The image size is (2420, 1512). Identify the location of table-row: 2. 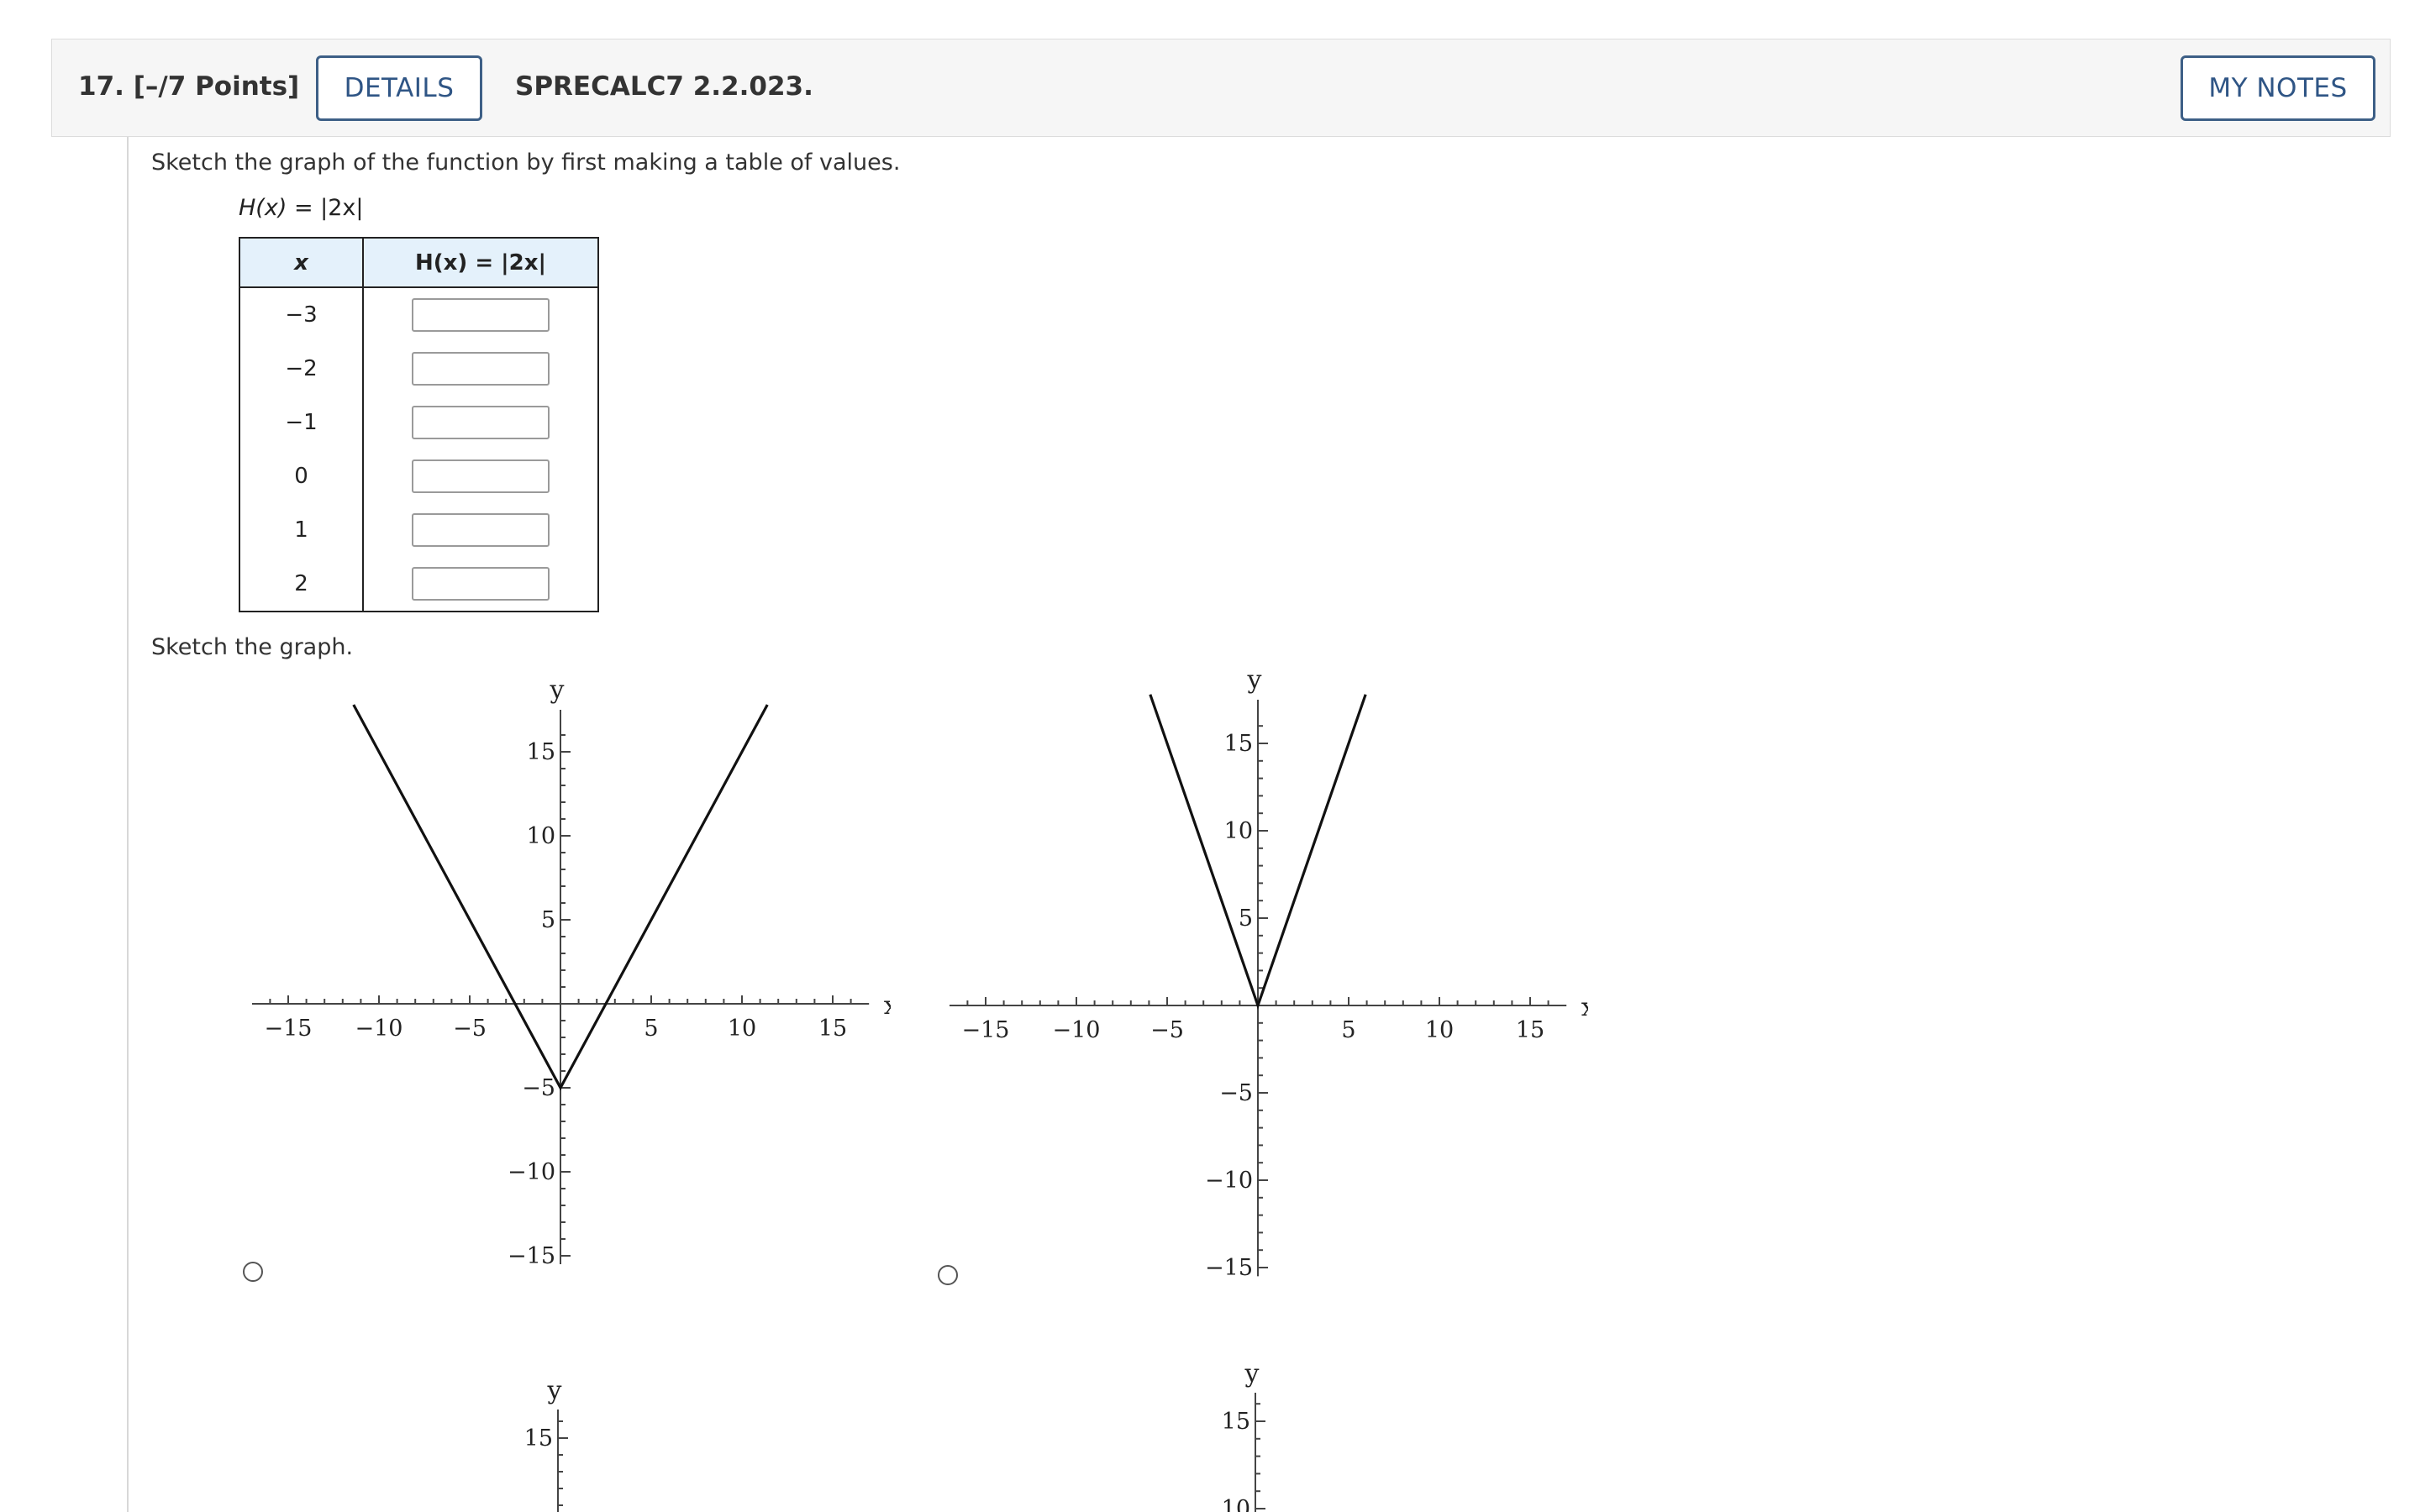
(419, 584).